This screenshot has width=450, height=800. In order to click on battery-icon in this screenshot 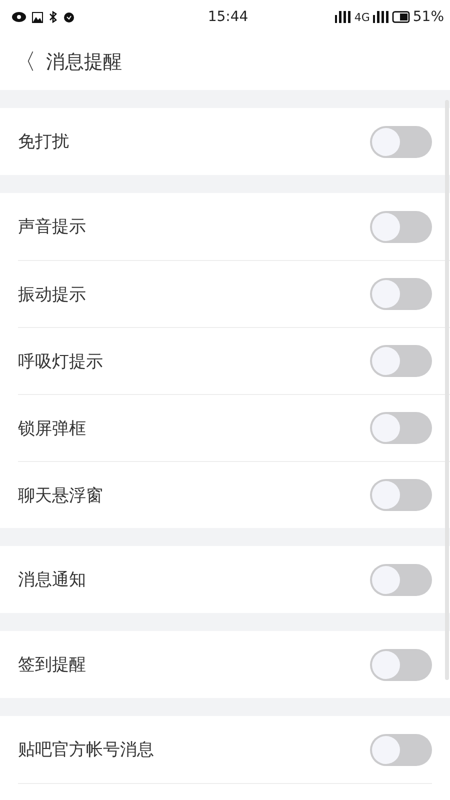, I will do `click(401, 17)`.